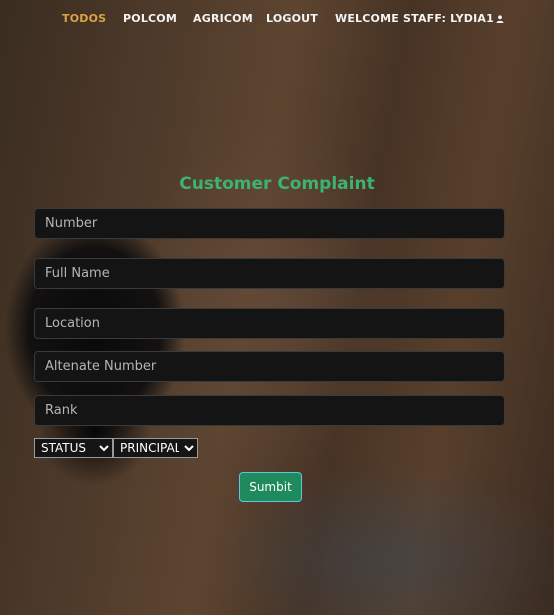 The height and width of the screenshot is (615, 554). What do you see at coordinates (277, 184) in the screenshot?
I see `form-title: Customer Complaint` at bounding box center [277, 184].